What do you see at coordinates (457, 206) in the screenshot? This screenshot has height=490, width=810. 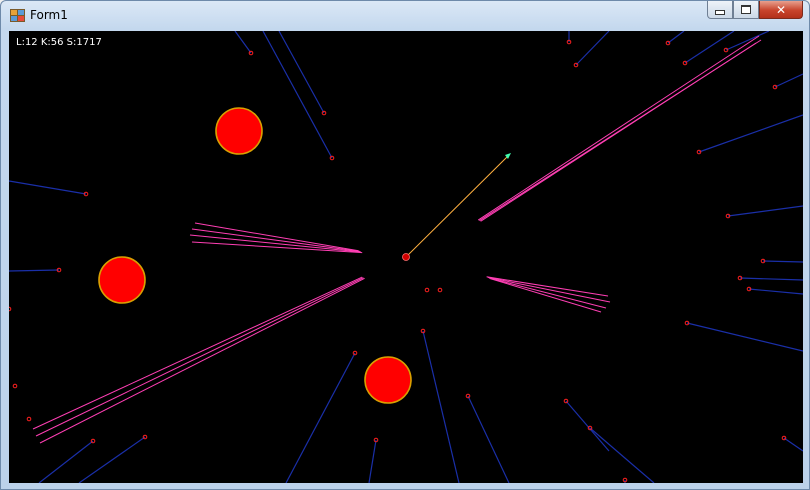 I see `aim-line` at bounding box center [457, 206].